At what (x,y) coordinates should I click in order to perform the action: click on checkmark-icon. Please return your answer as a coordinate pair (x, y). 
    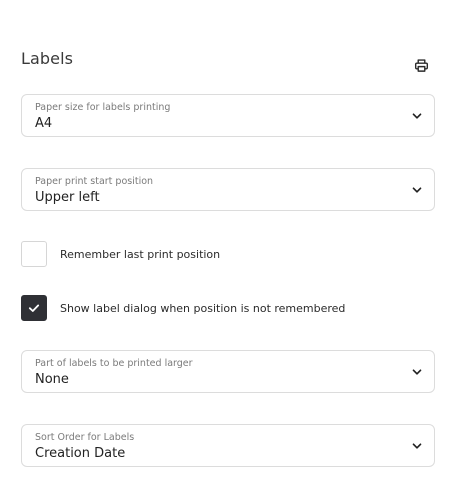
    Looking at the image, I should click on (34, 308).